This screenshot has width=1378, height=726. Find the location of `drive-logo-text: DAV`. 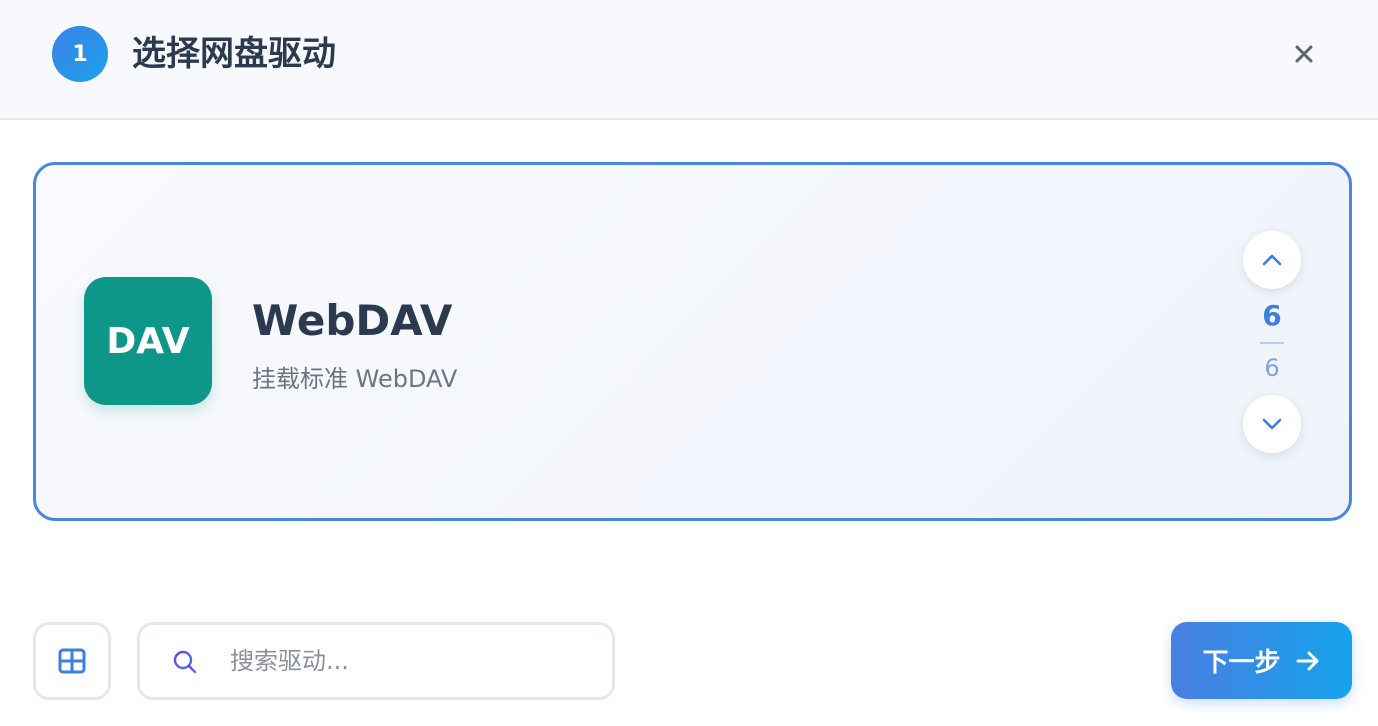

drive-logo-text: DAV is located at coordinates (148, 341).